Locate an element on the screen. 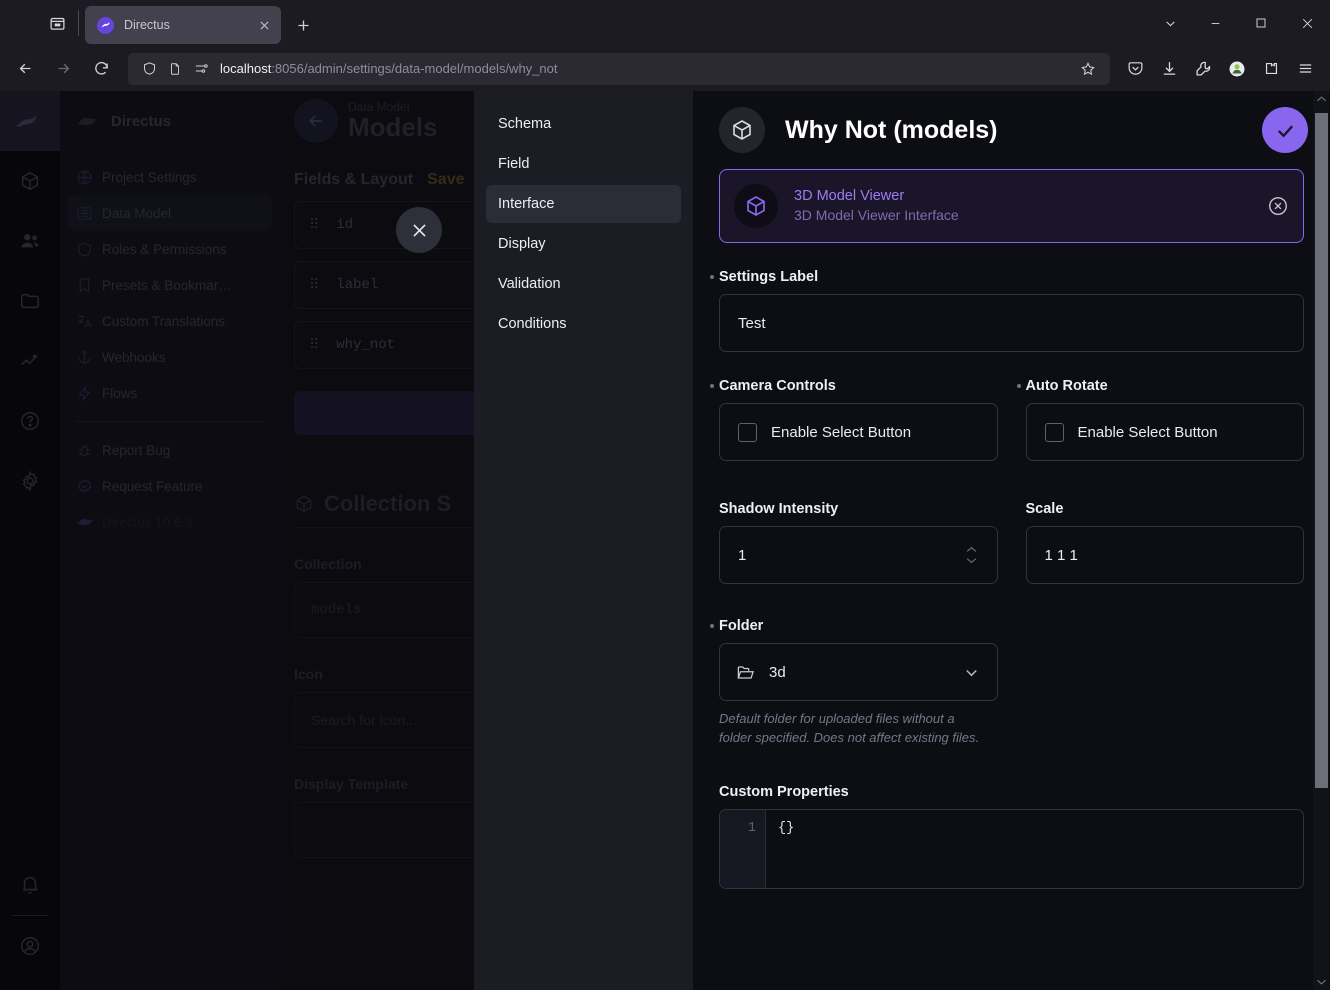 This screenshot has height=990, width=1330. app-menu-icon is located at coordinates (1305, 69).